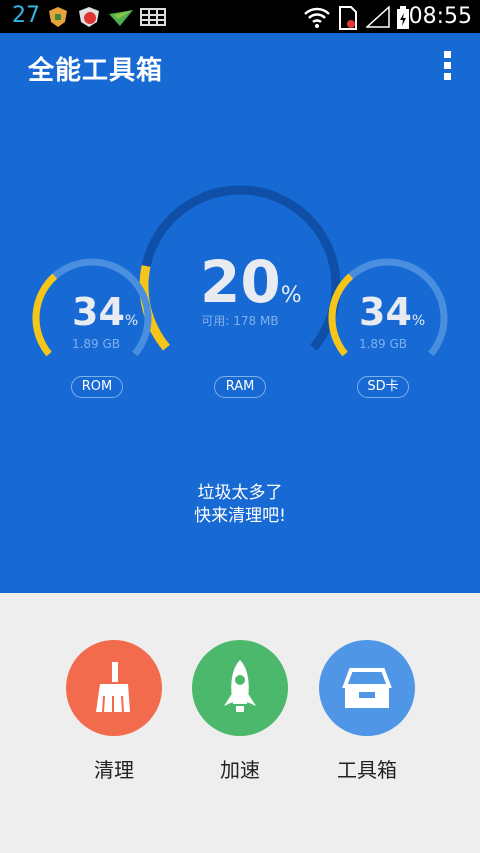 This screenshot has height=853, width=480. What do you see at coordinates (131, 321) in the screenshot?
I see `rom-percent-unit: %` at bounding box center [131, 321].